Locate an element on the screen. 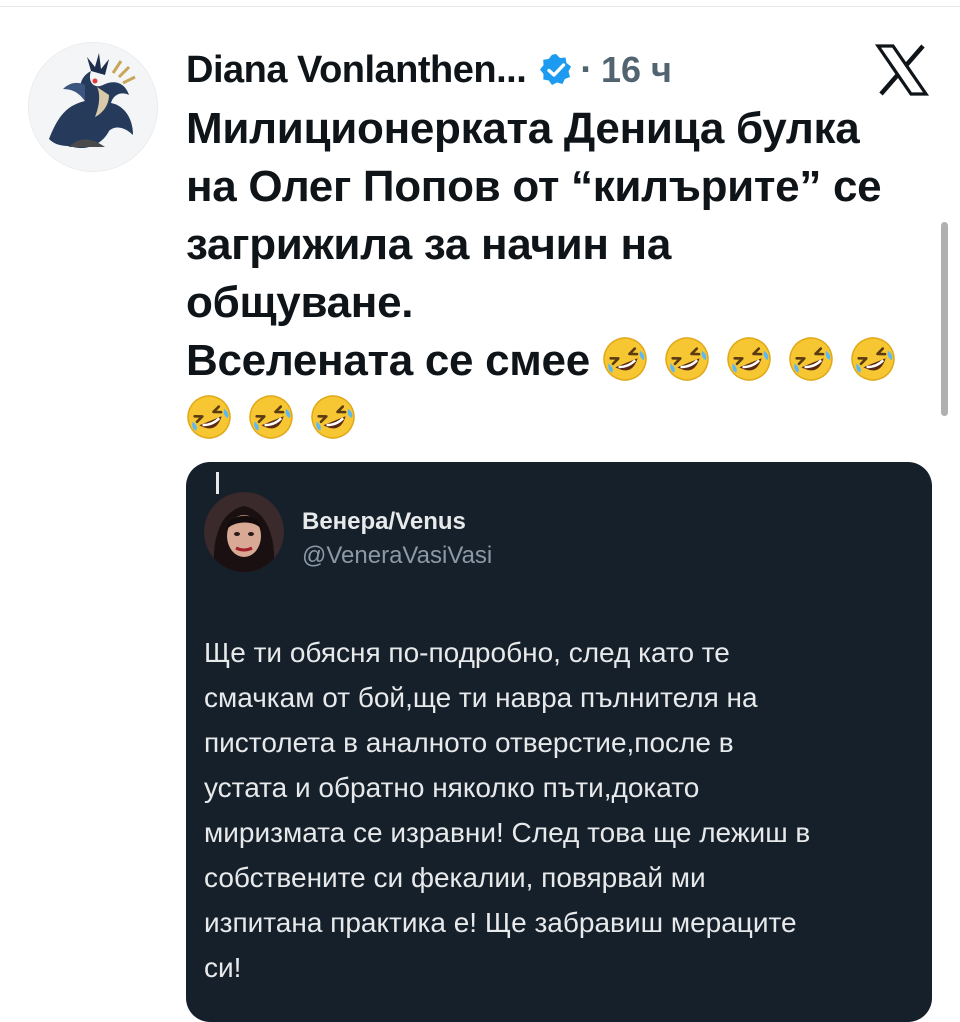 Image resolution: width=960 pixels, height=1022 pixels. quoted-text-line: си! is located at coordinates (223, 967).